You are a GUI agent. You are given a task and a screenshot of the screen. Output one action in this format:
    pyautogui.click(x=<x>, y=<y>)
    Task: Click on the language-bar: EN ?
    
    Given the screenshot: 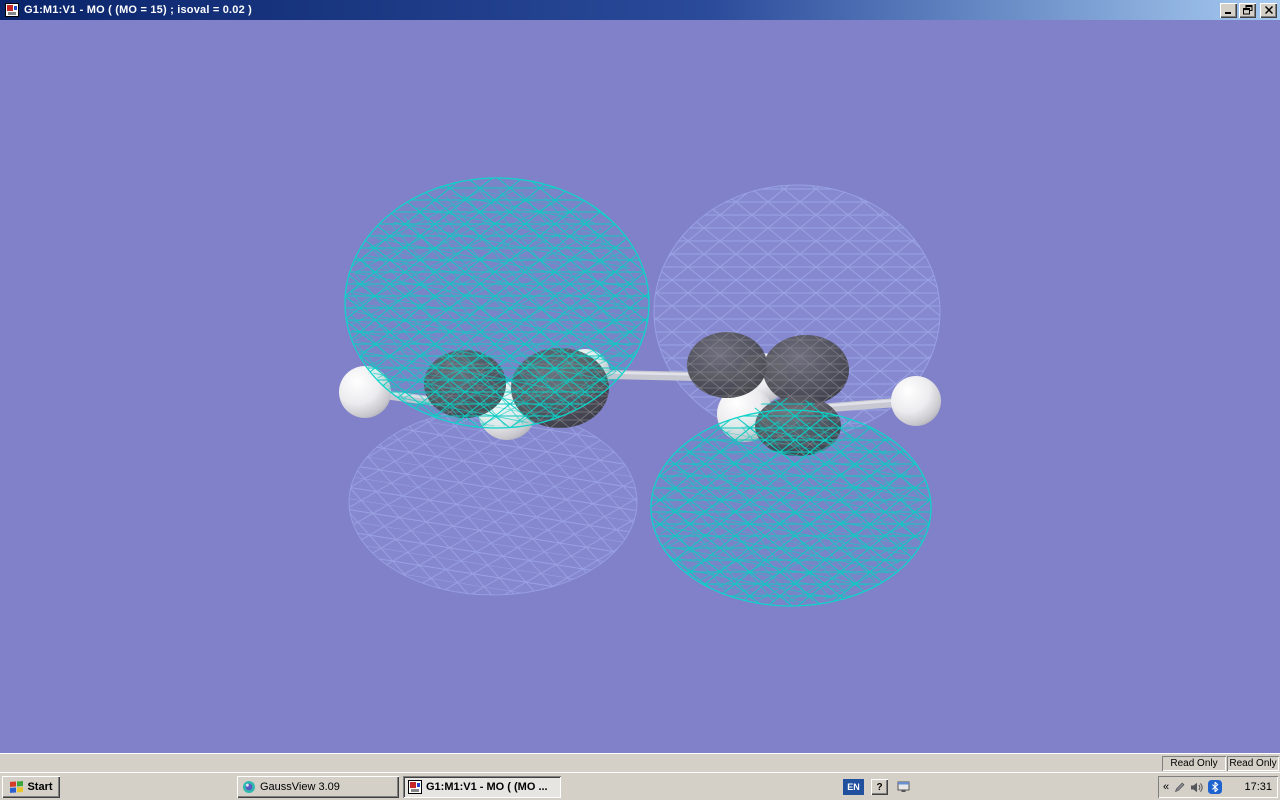 What is the action you would take?
    pyautogui.click(x=877, y=787)
    